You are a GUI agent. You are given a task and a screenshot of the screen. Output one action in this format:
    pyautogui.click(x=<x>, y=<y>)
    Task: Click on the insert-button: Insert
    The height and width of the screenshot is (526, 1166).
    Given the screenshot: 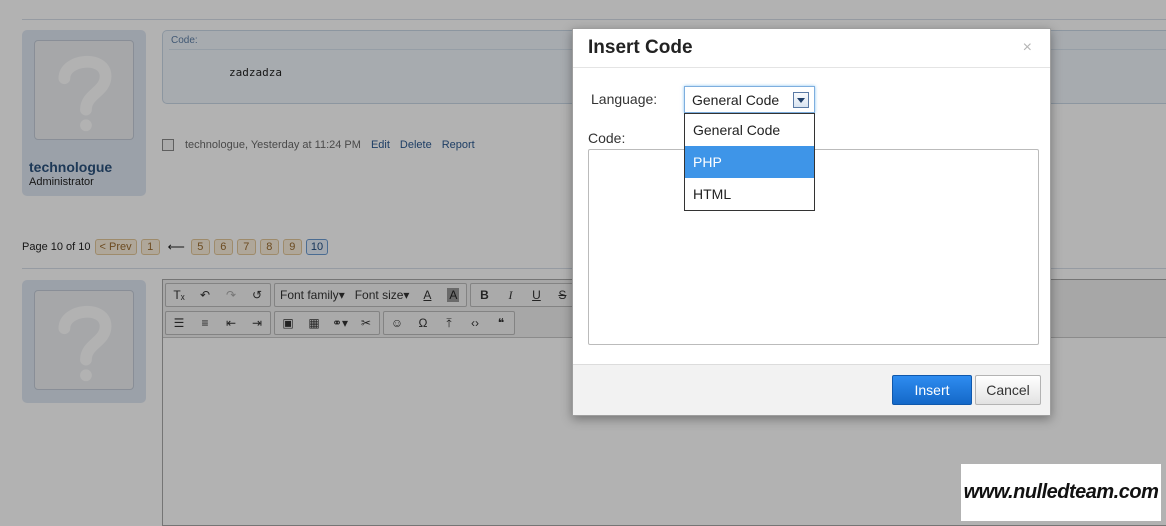 What is the action you would take?
    pyautogui.click(x=932, y=390)
    